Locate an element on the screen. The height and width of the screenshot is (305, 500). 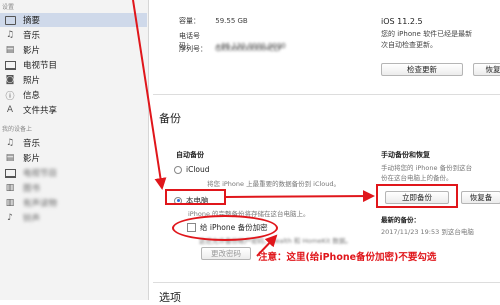
sidebar-item-label: 信息 is located at coordinates (32, 96).